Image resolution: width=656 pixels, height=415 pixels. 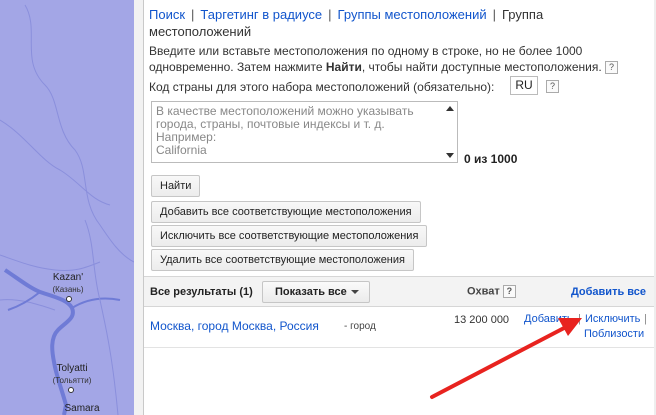 I want to click on nav-radius-link: Таргетинг в радиусе, so click(x=261, y=14).